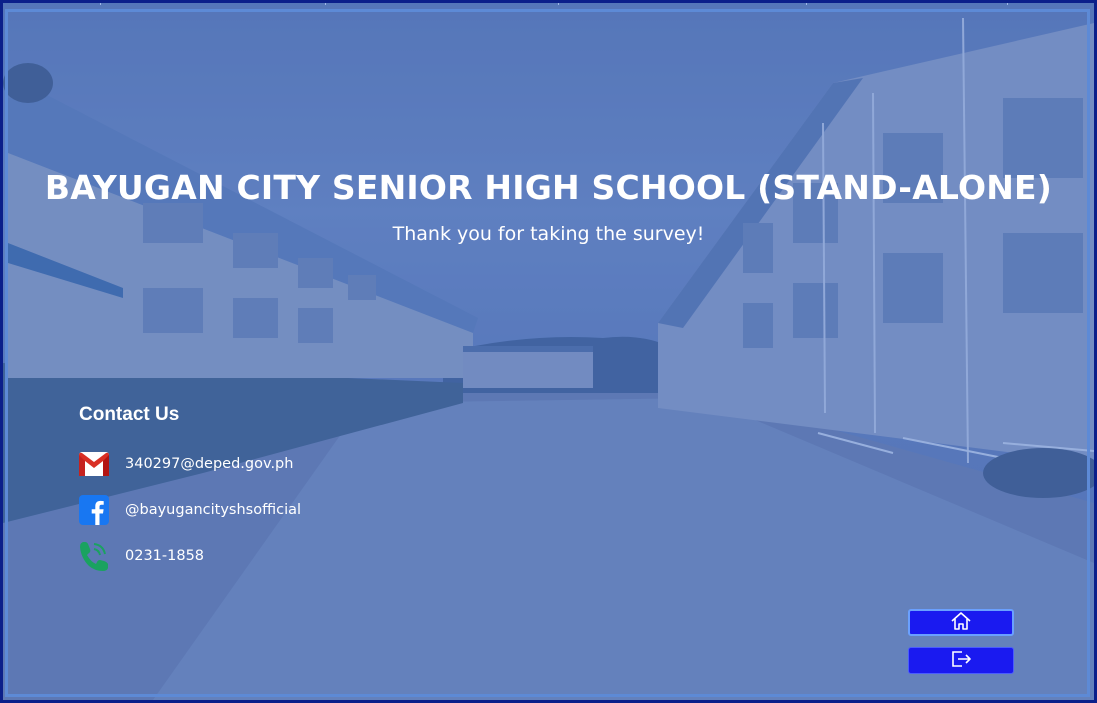 This screenshot has width=1097, height=703. I want to click on phone-icon, so click(94, 556).